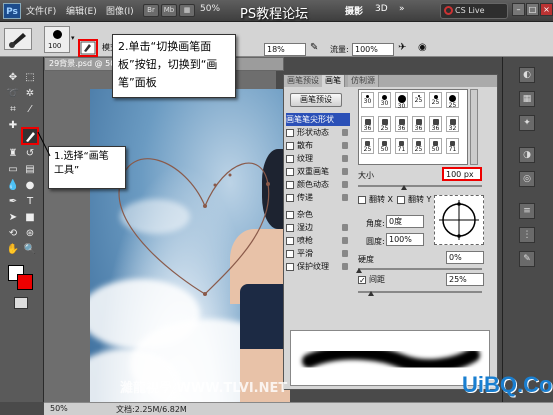 The height and width of the screenshot is (415, 553). Describe the element at coordinates (30, 78) in the screenshot. I see `marquee-tool-icon: ⬚` at that location.